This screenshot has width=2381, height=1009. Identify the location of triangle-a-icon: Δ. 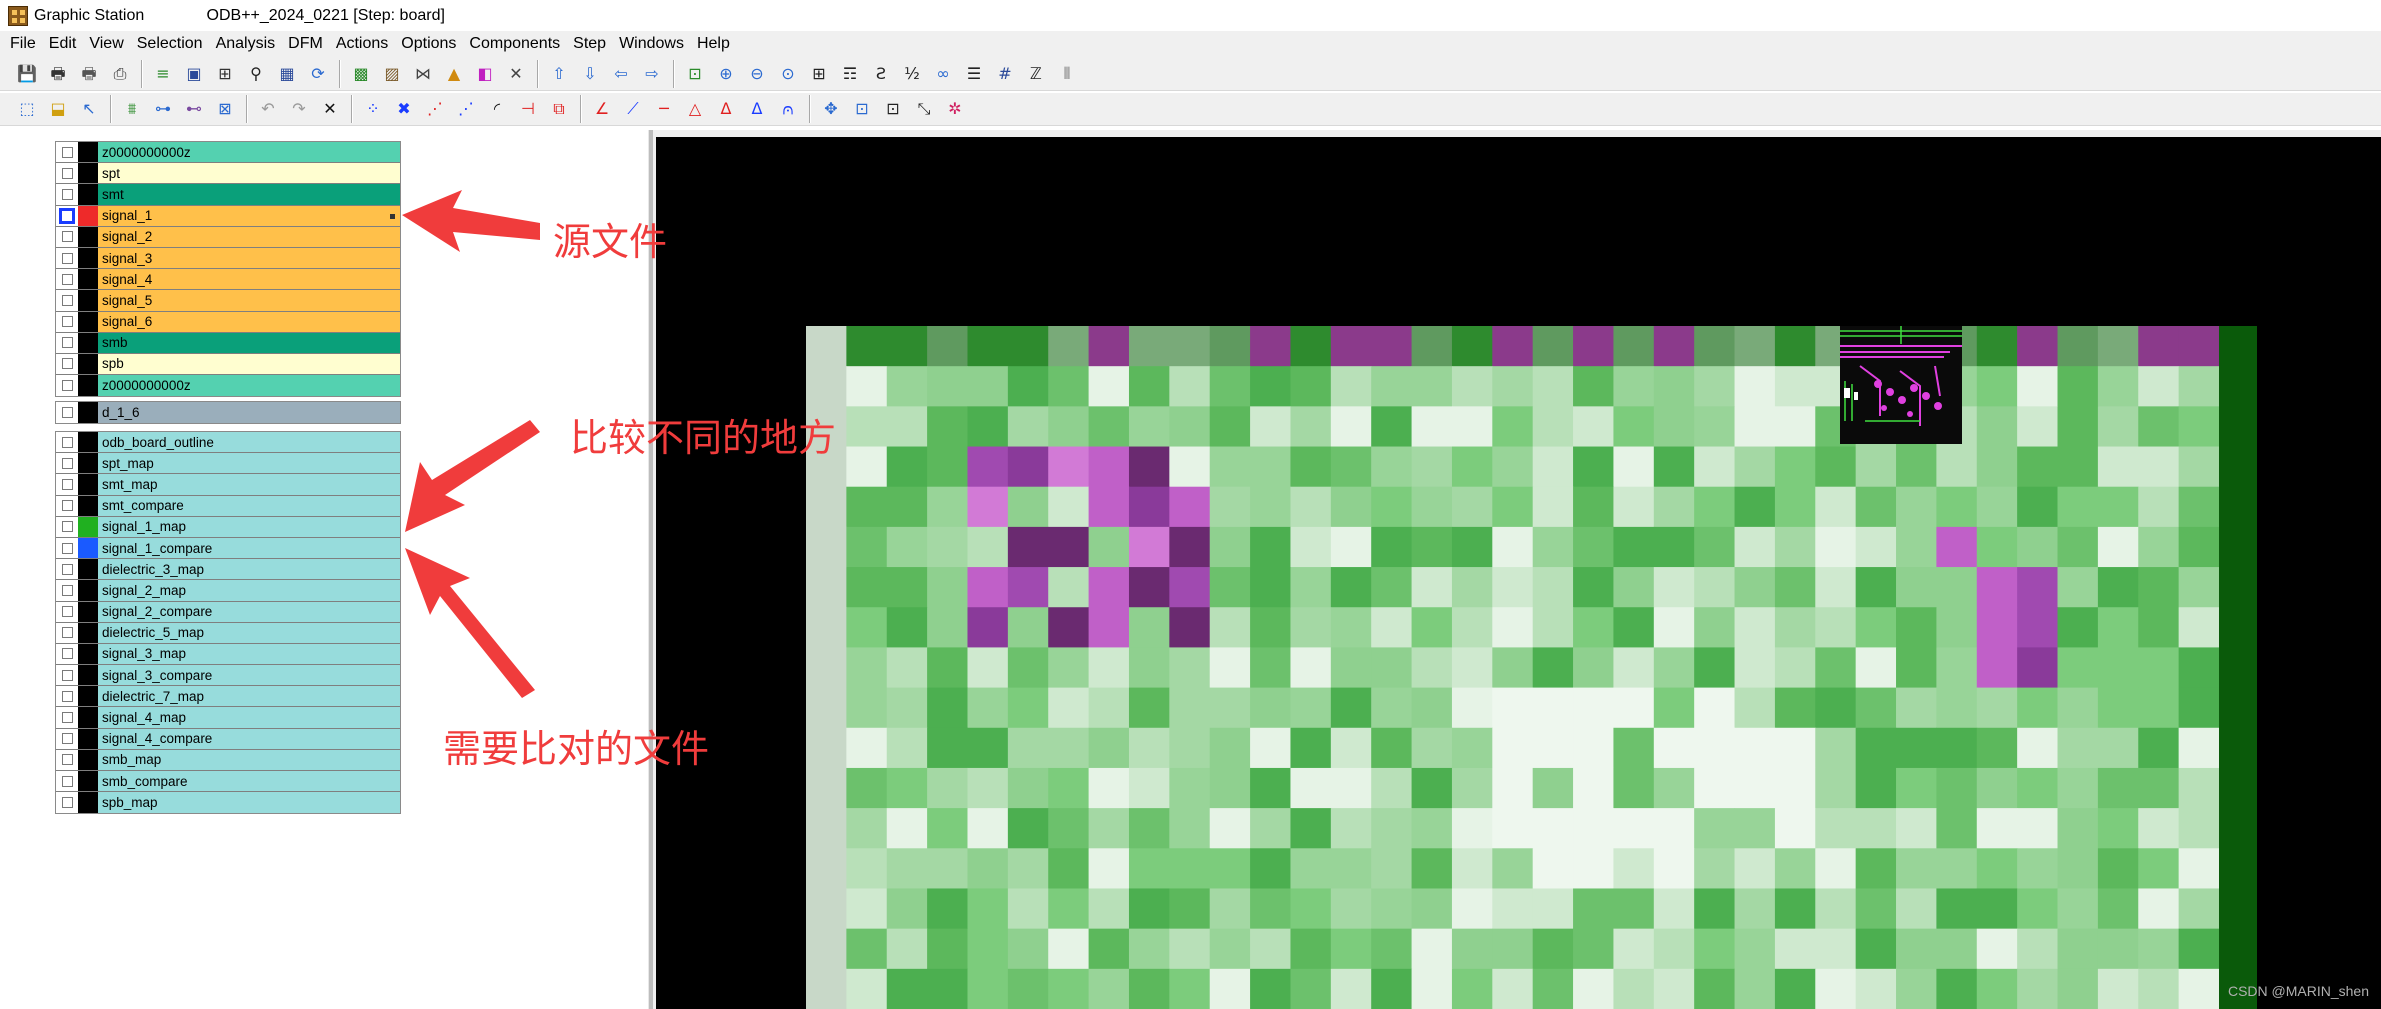
(726, 109).